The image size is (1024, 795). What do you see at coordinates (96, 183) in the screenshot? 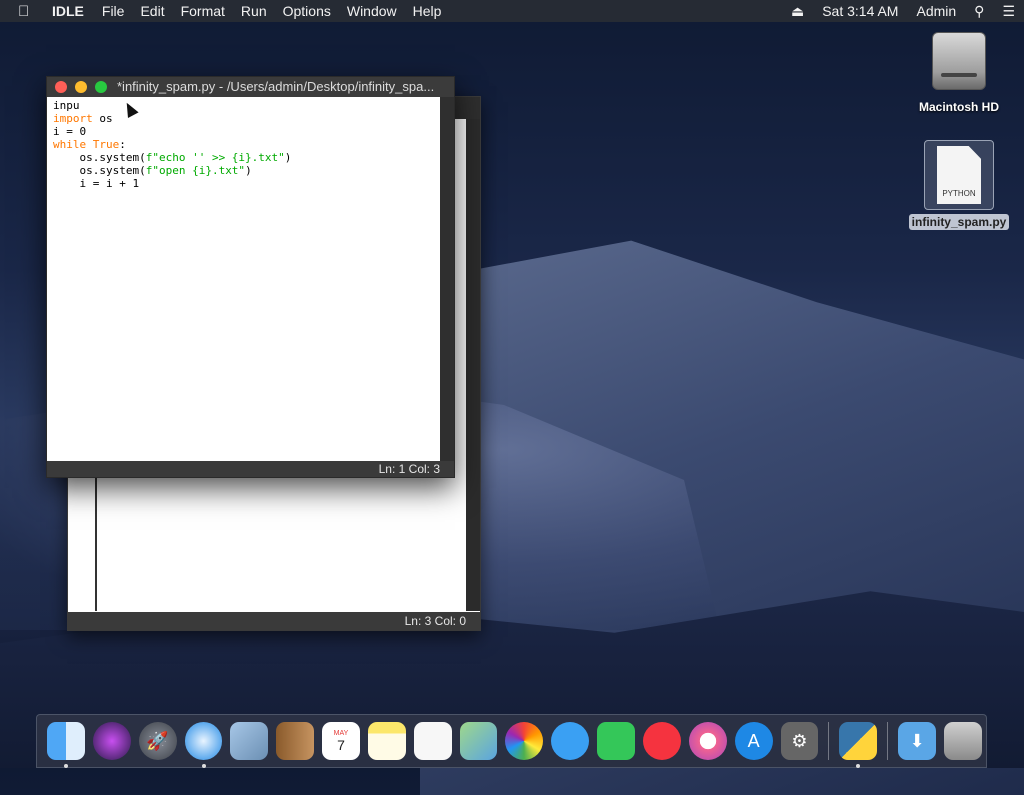
I see `code-line: i = i + 1` at bounding box center [96, 183].